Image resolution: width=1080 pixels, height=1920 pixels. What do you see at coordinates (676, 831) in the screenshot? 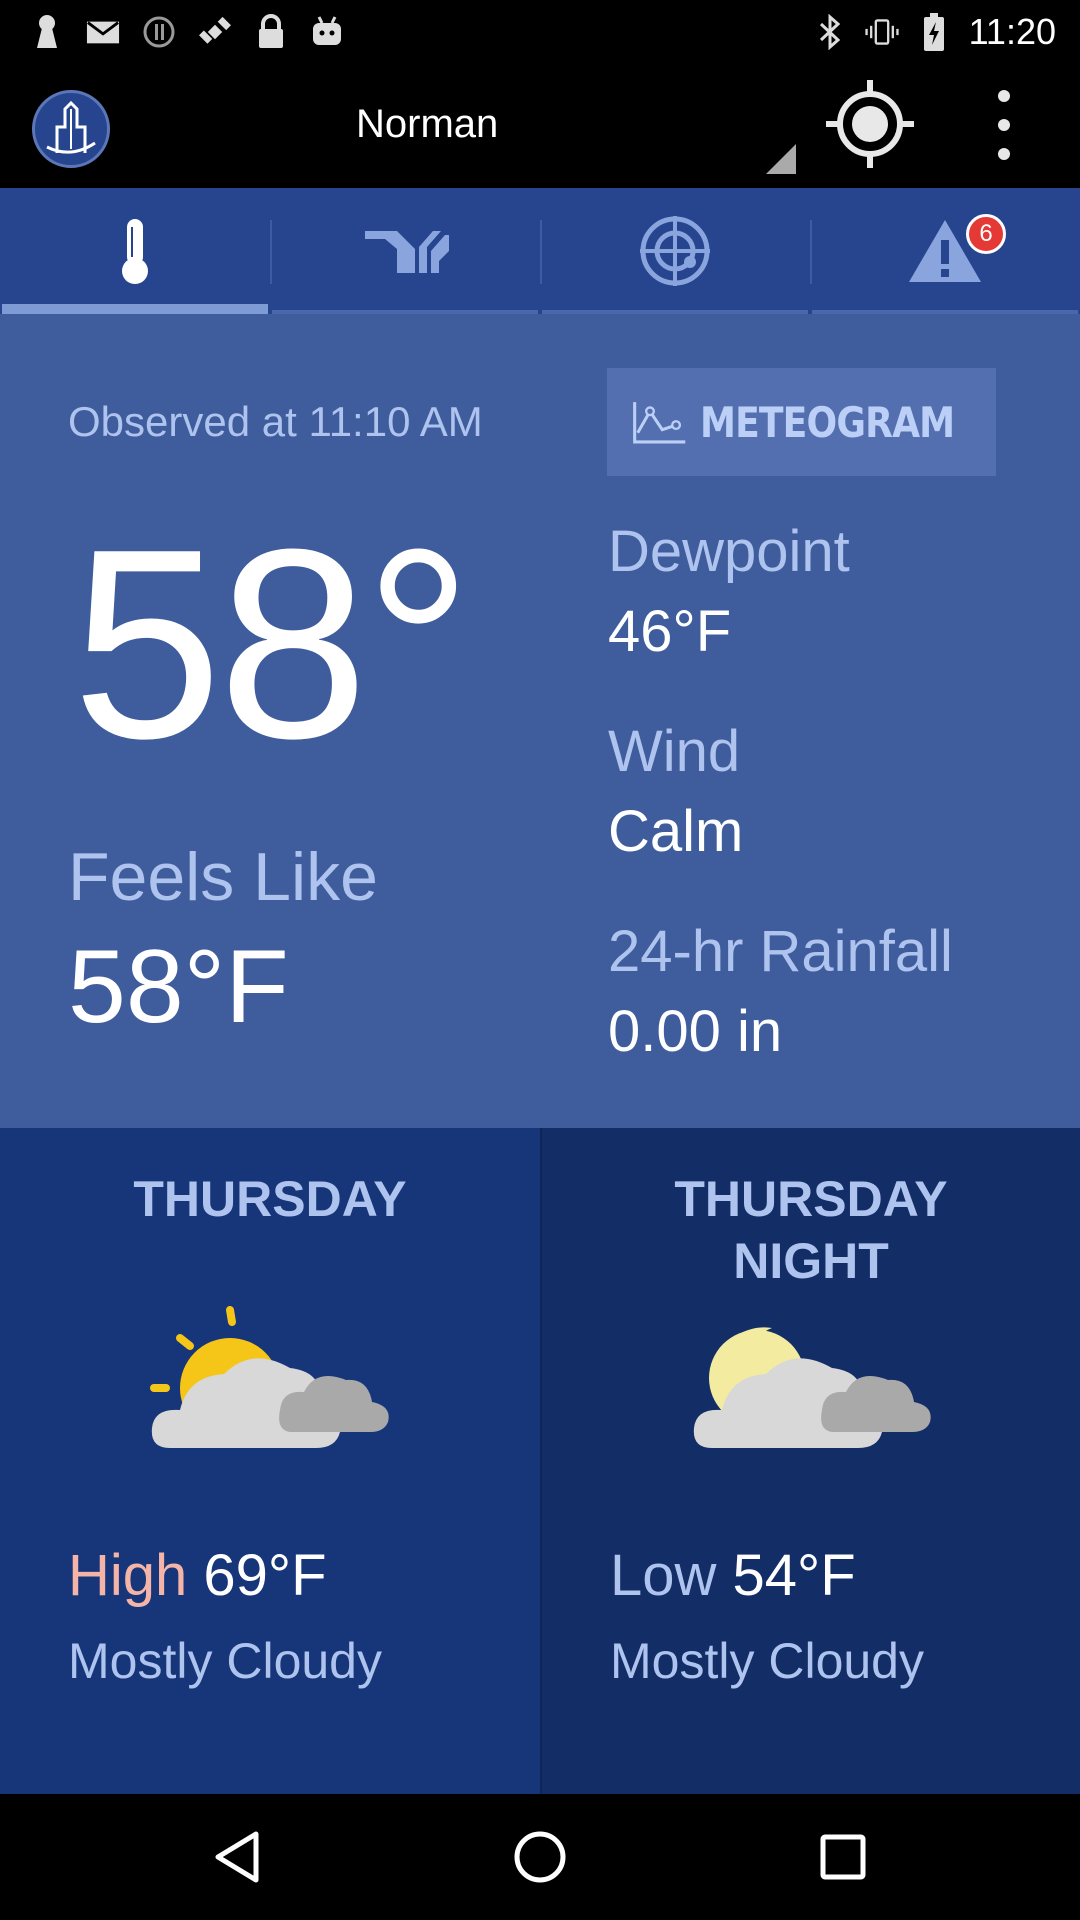
I see `wind-value: Calm` at bounding box center [676, 831].